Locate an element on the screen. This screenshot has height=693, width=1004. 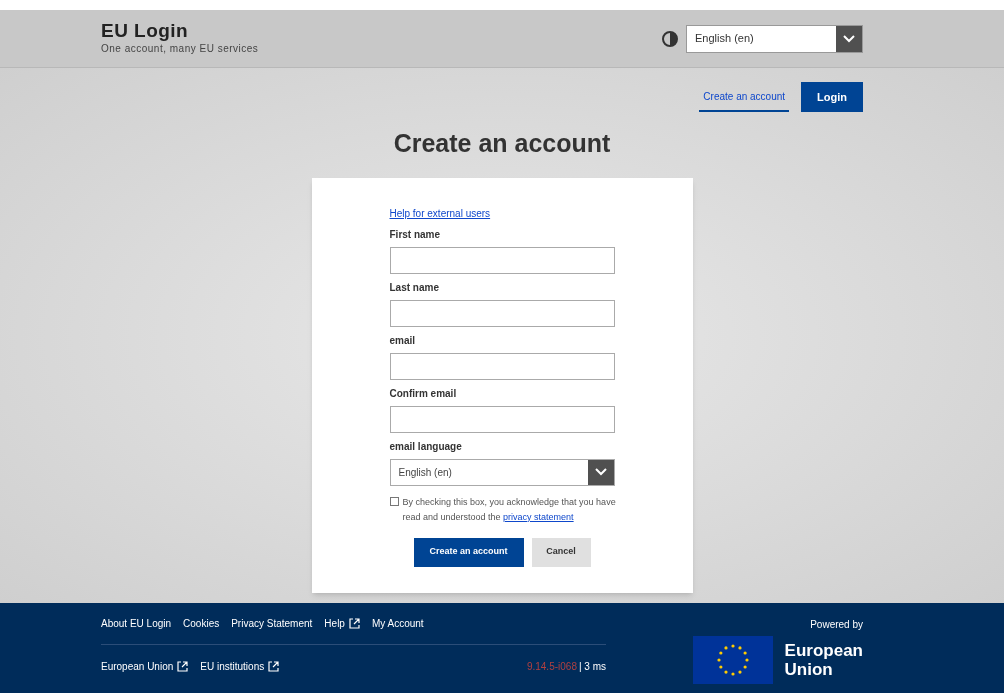
eu-flag-icon is located at coordinates (732, 660).